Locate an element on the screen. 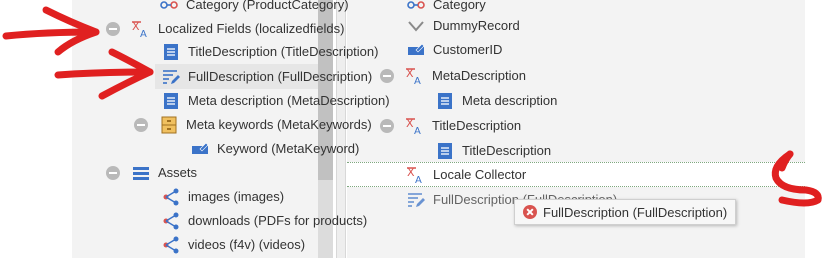 The image size is (827, 258). tree-node-label: images (images) is located at coordinates (236, 196).